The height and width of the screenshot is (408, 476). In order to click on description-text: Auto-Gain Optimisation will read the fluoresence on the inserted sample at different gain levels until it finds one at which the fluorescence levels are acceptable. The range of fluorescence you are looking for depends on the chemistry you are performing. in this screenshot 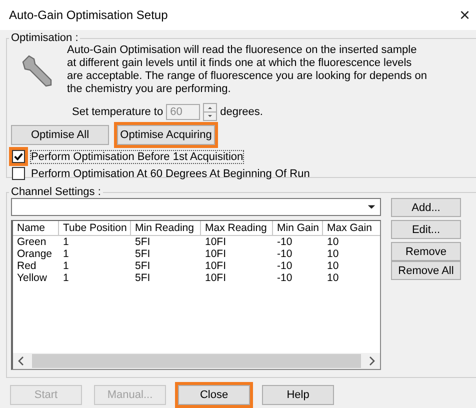, I will do `click(247, 70)`.